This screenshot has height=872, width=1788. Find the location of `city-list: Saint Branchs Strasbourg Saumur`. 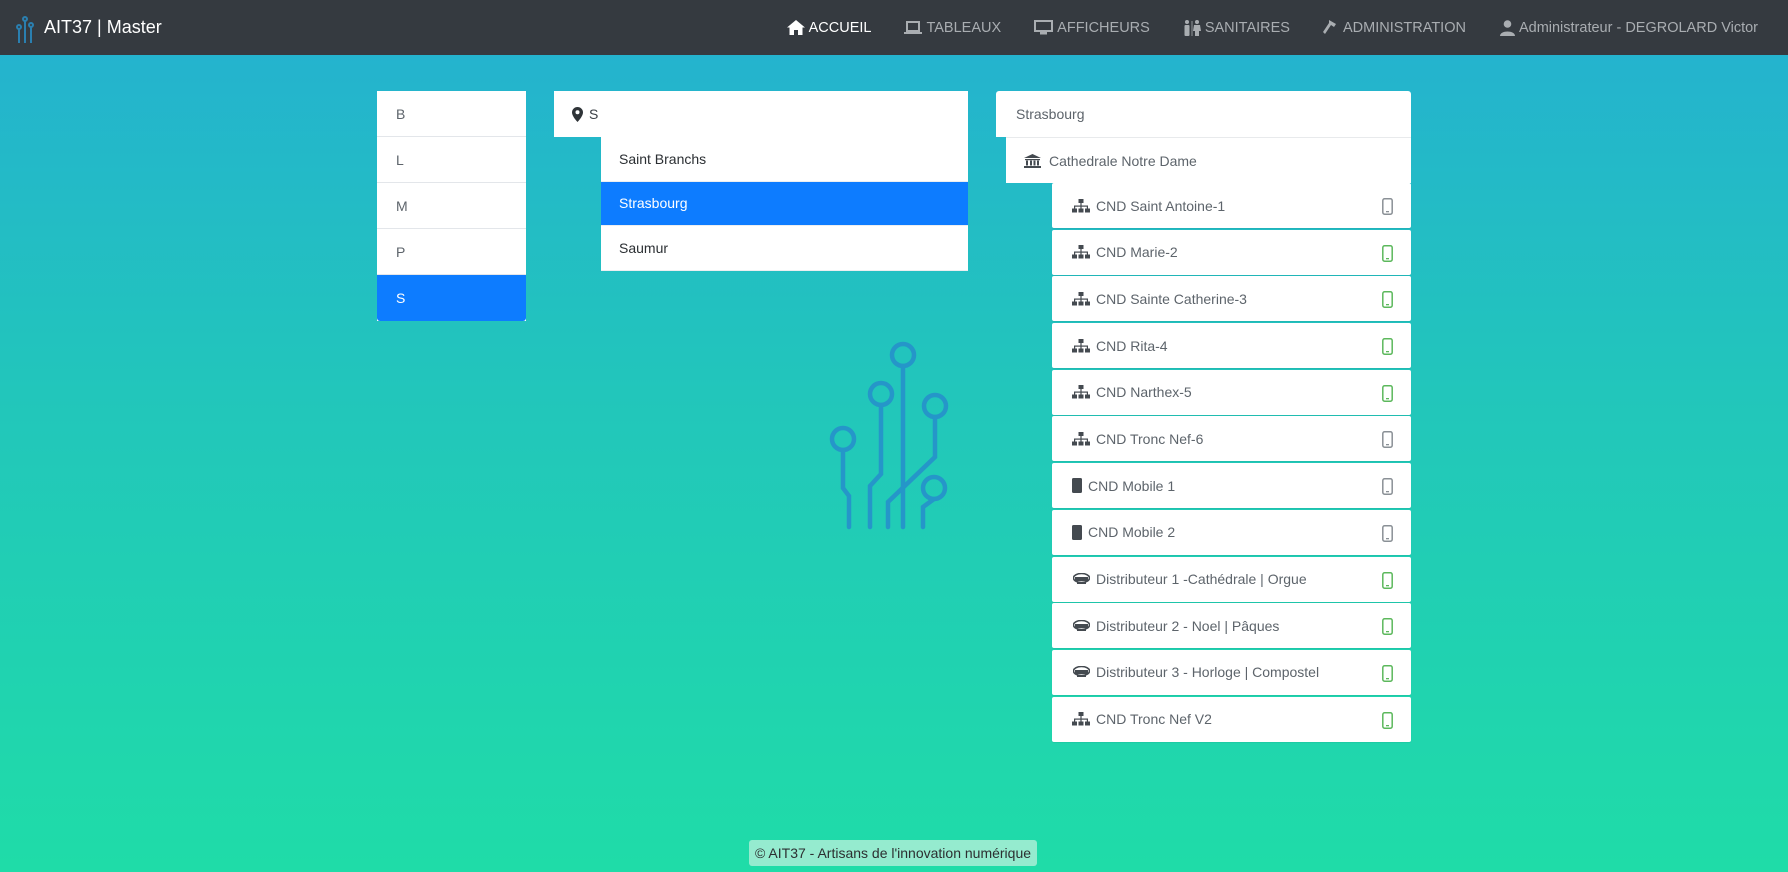

city-list: Saint Branchs Strasbourg Saumur is located at coordinates (784, 204).